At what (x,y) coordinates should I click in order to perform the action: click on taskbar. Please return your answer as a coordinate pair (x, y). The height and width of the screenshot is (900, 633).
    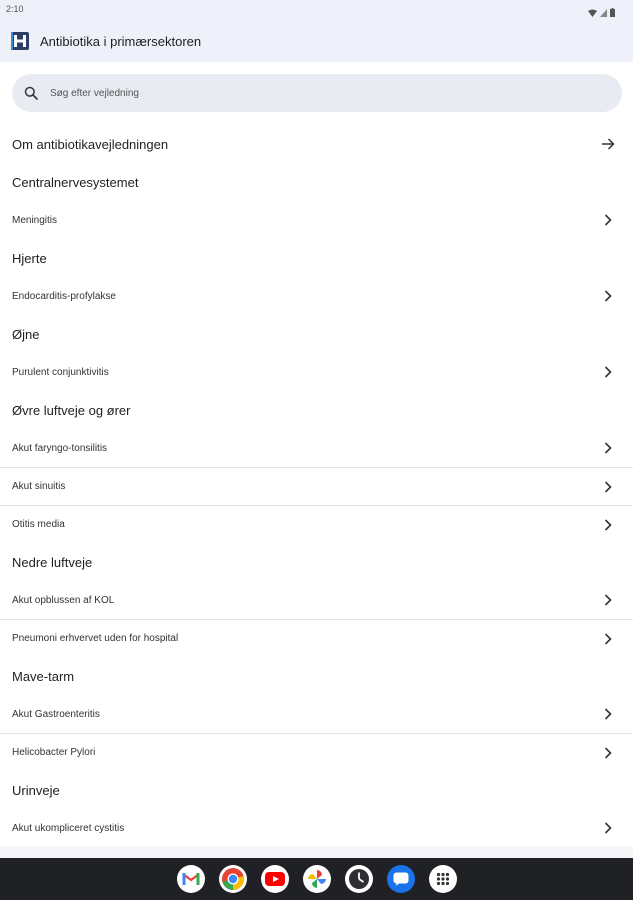
    Looking at the image, I should click on (316, 879).